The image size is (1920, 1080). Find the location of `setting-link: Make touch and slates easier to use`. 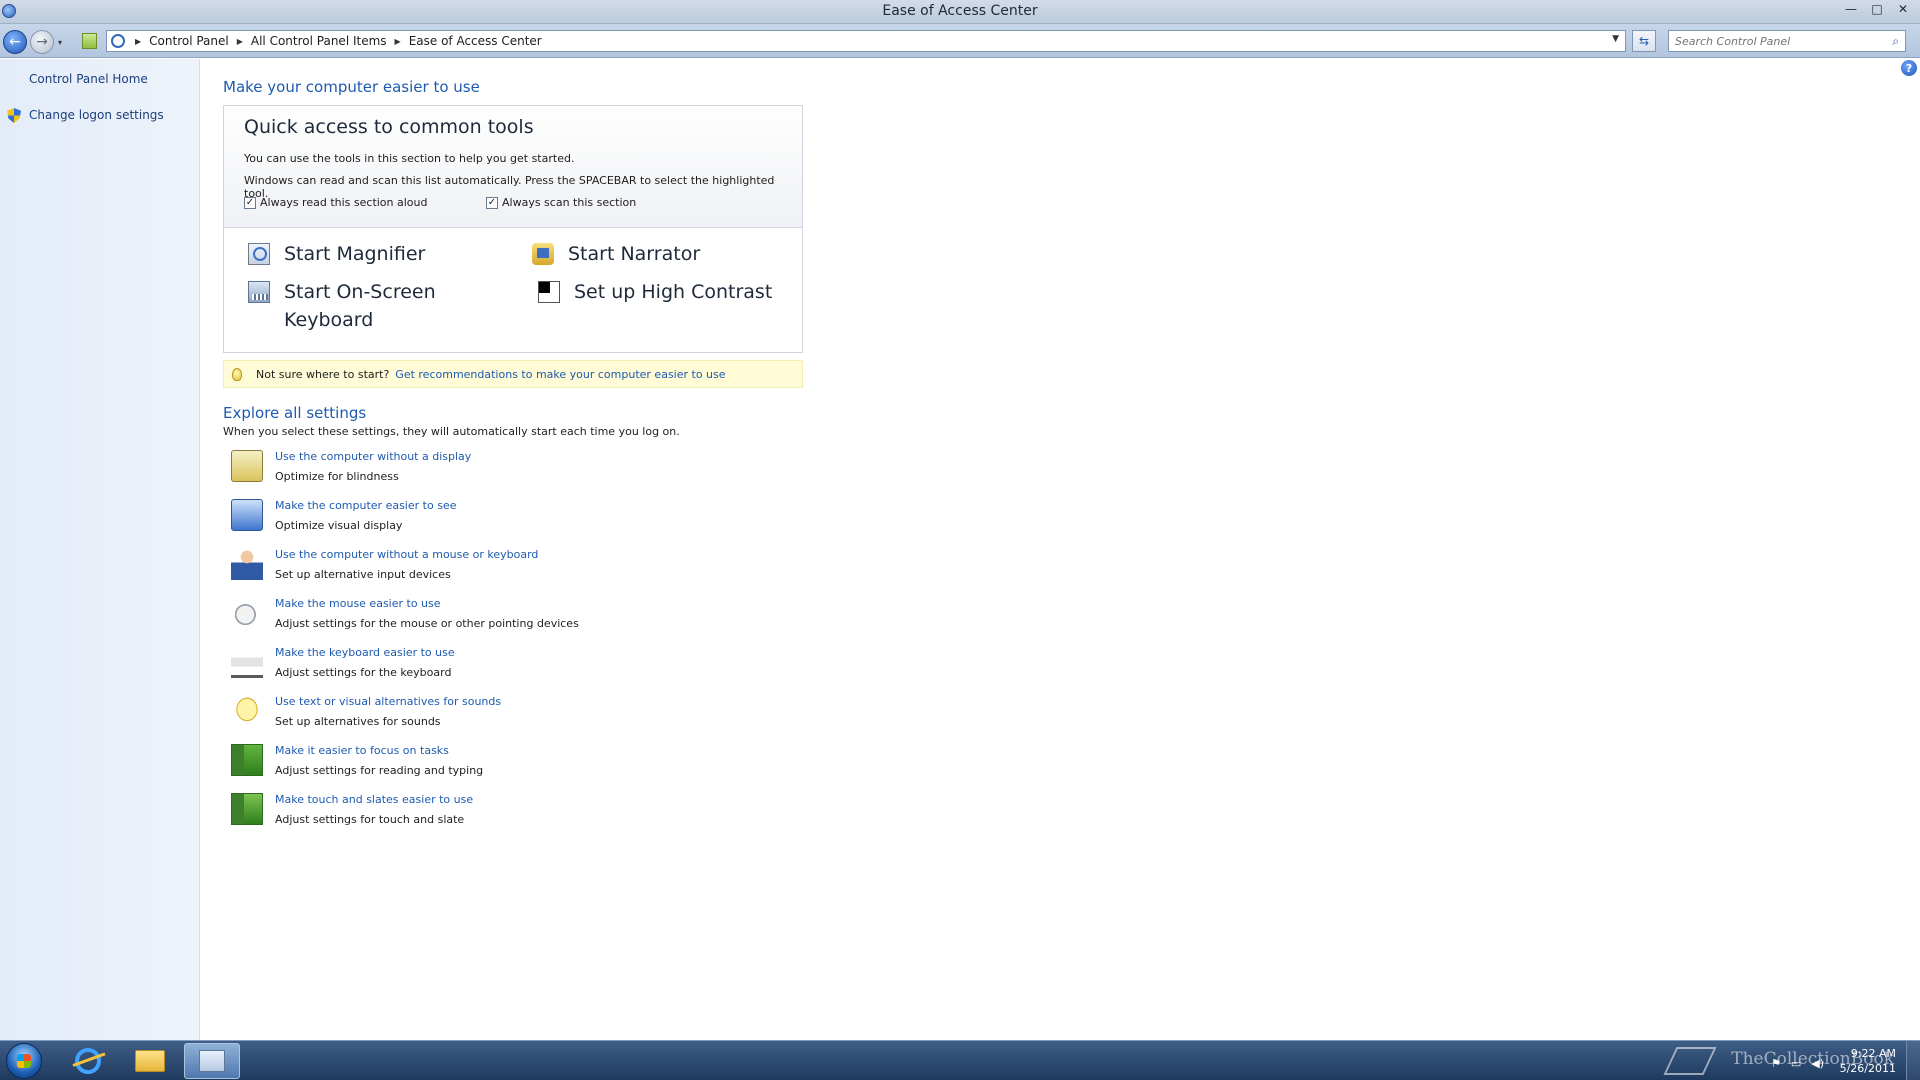

setting-link: Make touch and slates easier to use is located at coordinates (374, 799).